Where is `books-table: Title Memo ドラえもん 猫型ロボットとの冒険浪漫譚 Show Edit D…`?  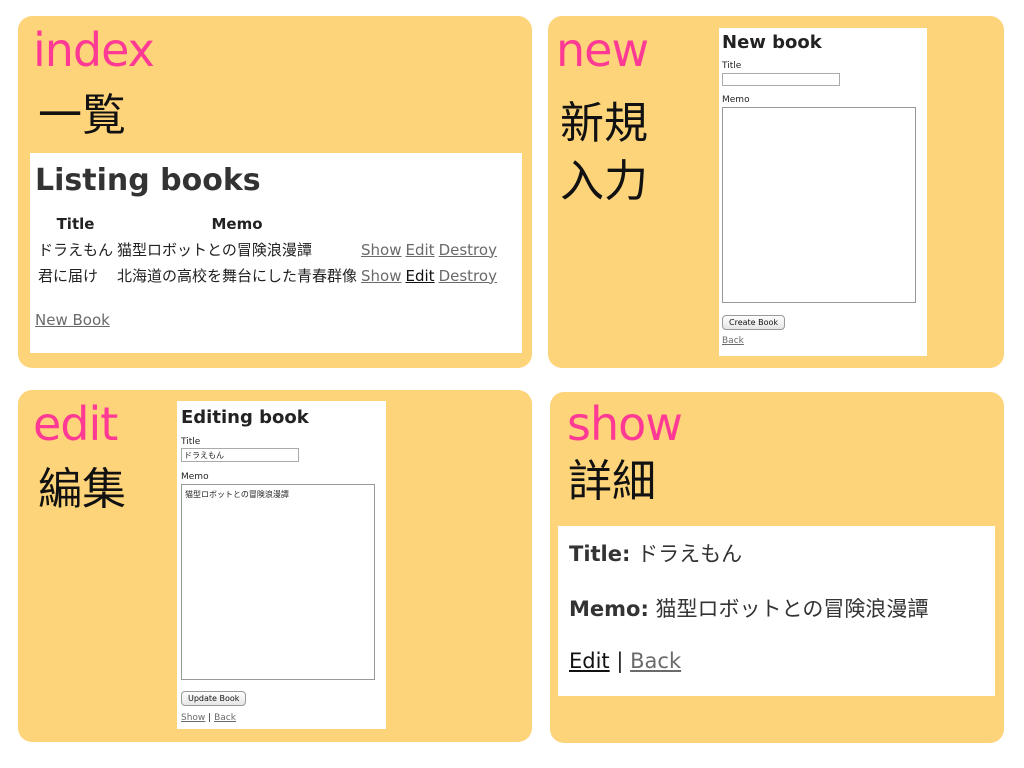 books-table: Title Memo ドラえもん 猫型ロボットとの冒険浪漫譚 Show Edit D… is located at coordinates (269, 252).